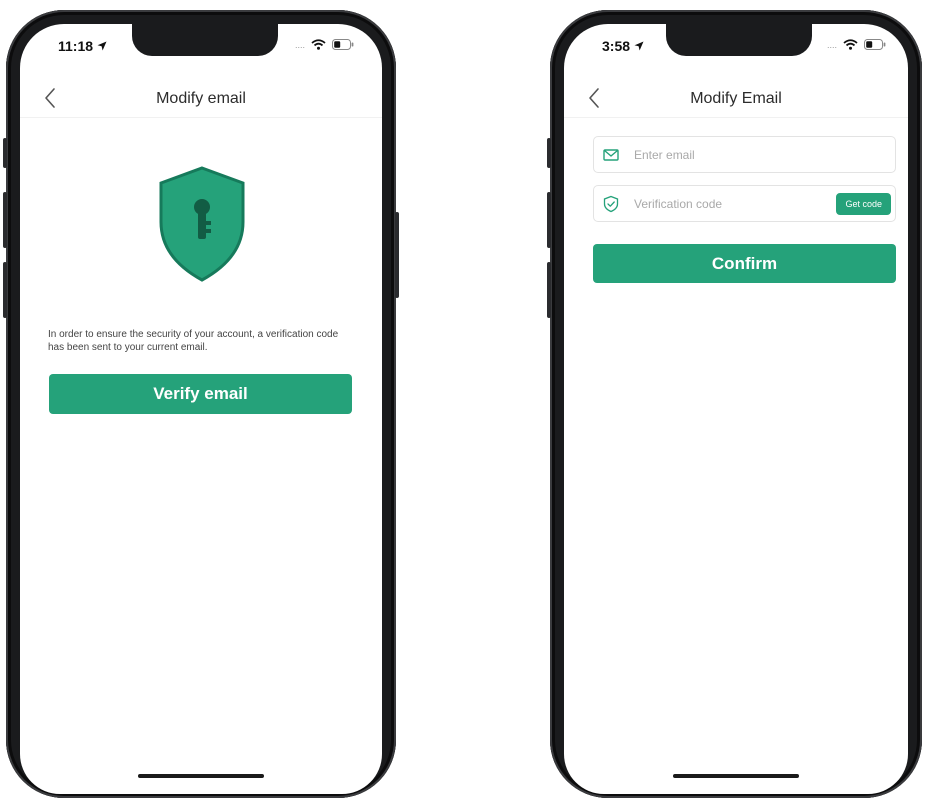  Describe the element at coordinates (202, 224) in the screenshot. I see `shield-key-icon` at that location.